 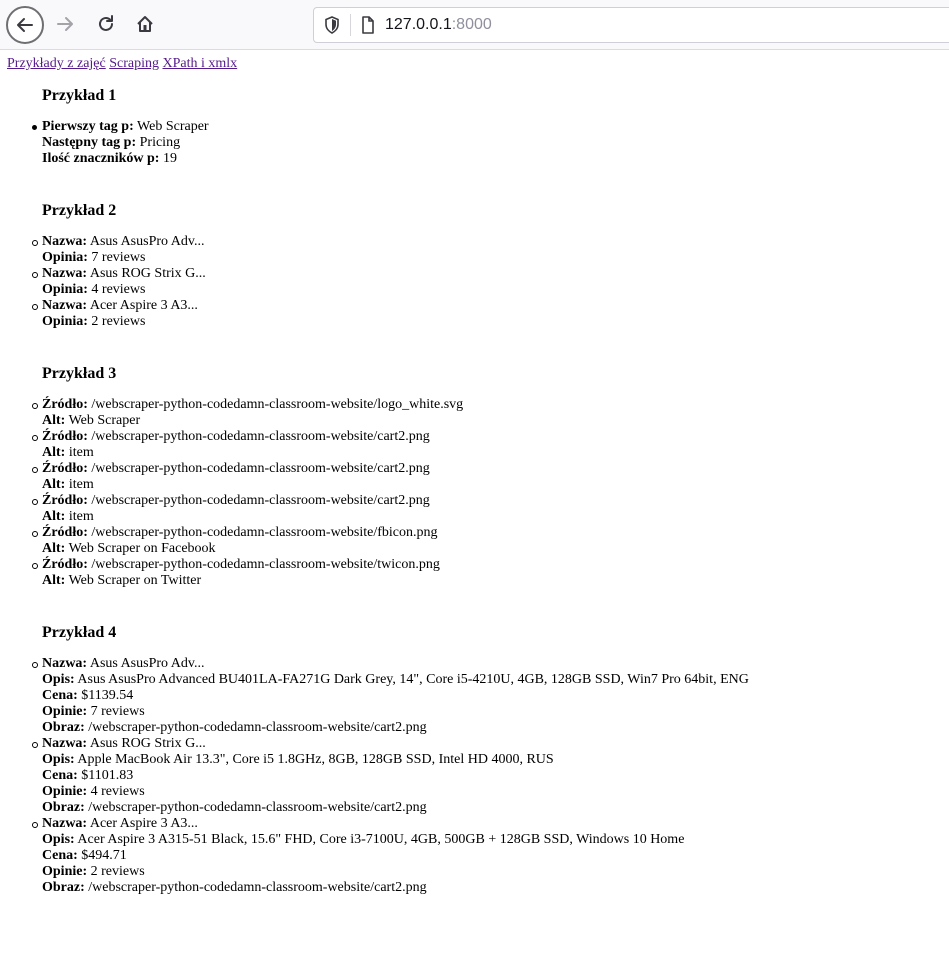 What do you see at coordinates (418, 24) in the screenshot?
I see `url-host: 127.0.0.1` at bounding box center [418, 24].